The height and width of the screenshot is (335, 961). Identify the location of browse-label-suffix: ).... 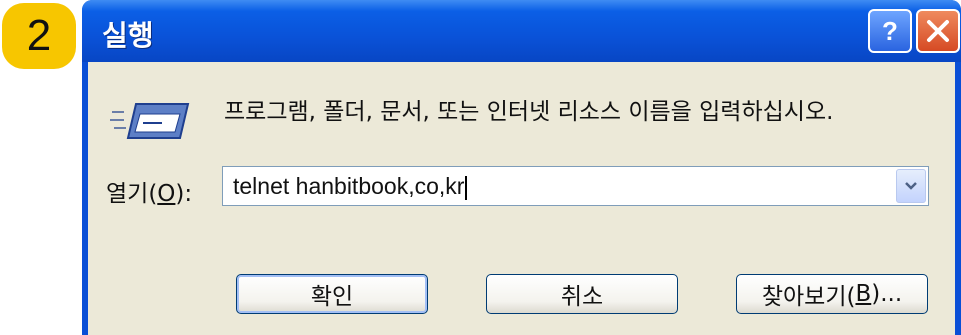
(887, 294).